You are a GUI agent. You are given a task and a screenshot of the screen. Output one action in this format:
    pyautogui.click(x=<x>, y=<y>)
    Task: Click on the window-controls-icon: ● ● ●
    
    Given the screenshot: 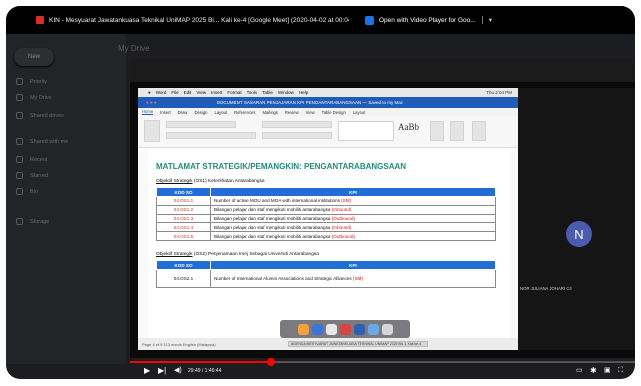 What is the action you would take?
    pyautogui.click(x=151, y=102)
    